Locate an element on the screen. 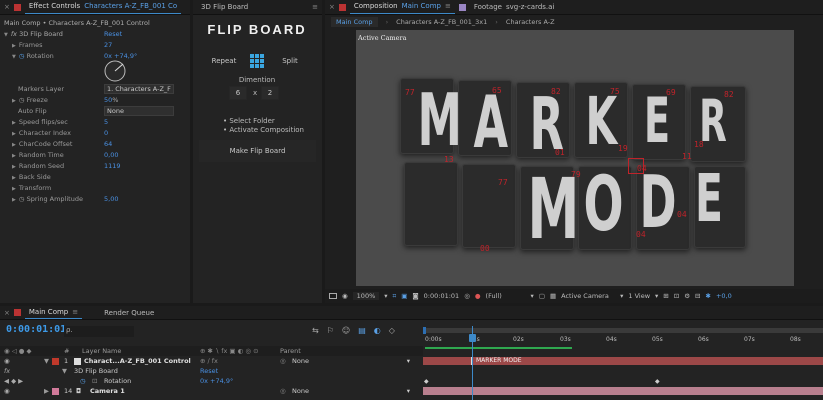  property-row: ◀ ◆ ▶ ◷ ⊡ Rotation 0x +74,9° is located at coordinates (211, 381).